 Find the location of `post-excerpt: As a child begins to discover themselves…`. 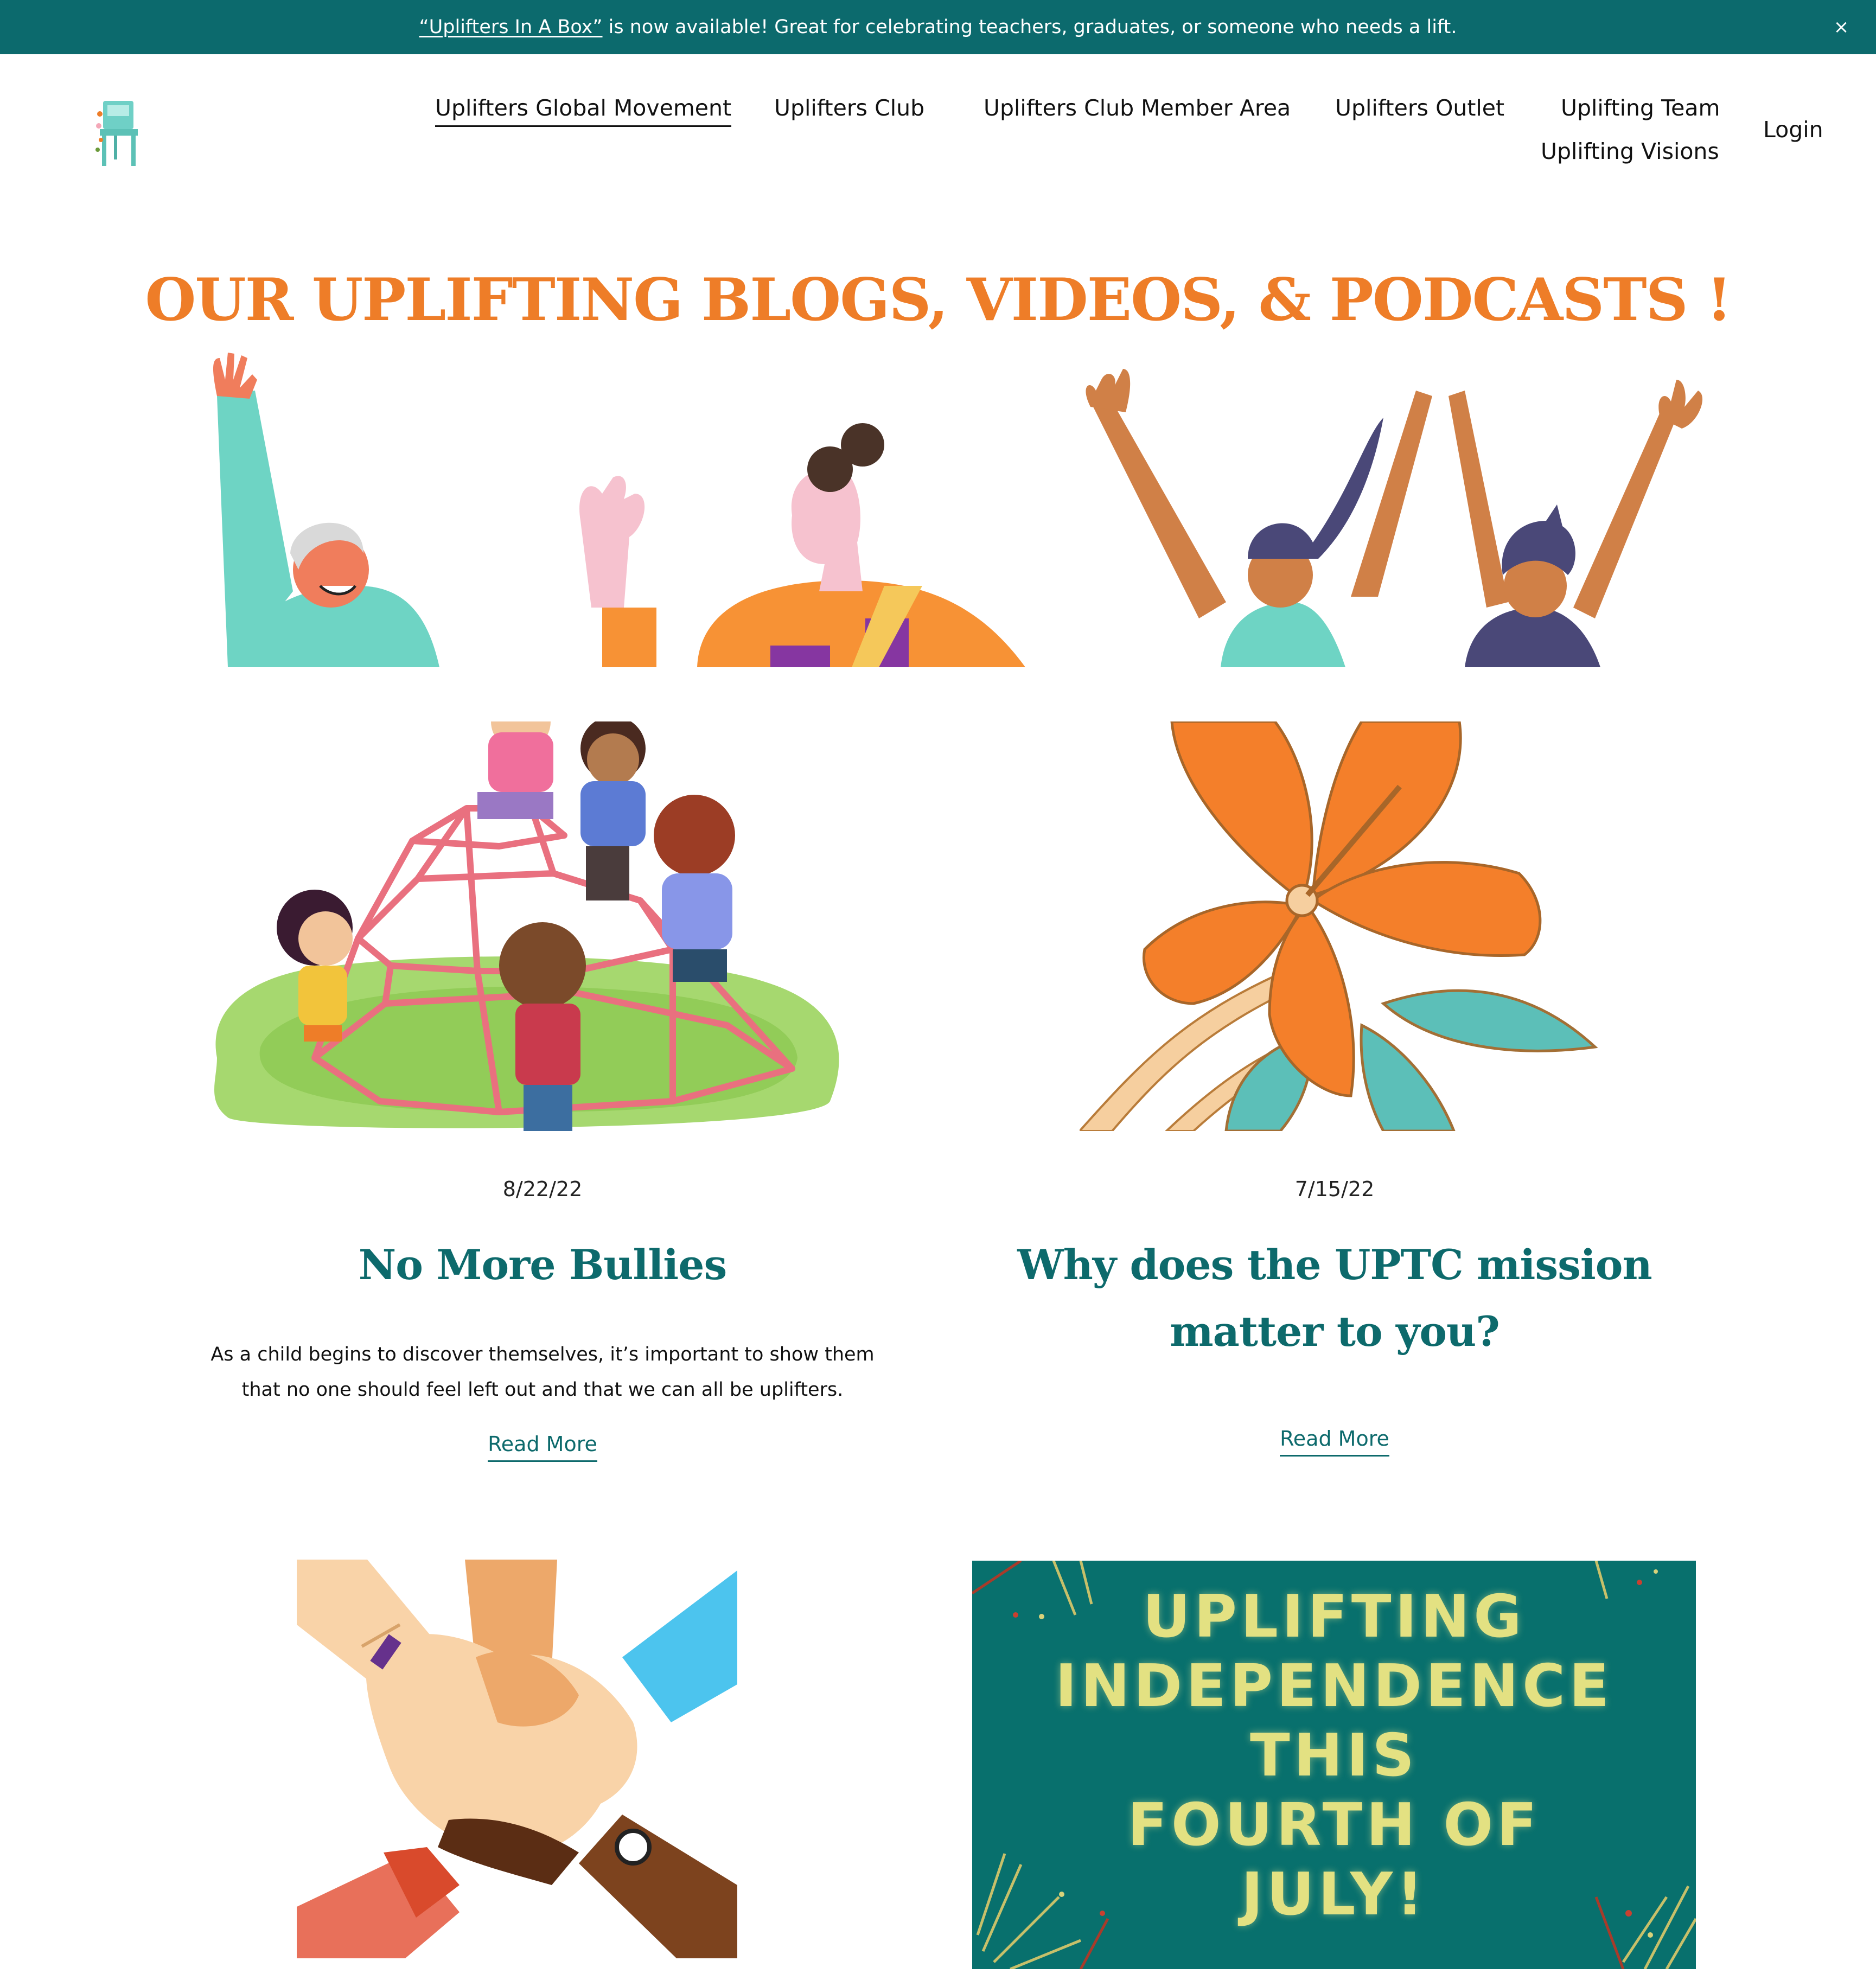

post-excerpt: As a child begins to discover themselves… is located at coordinates (543, 1372).